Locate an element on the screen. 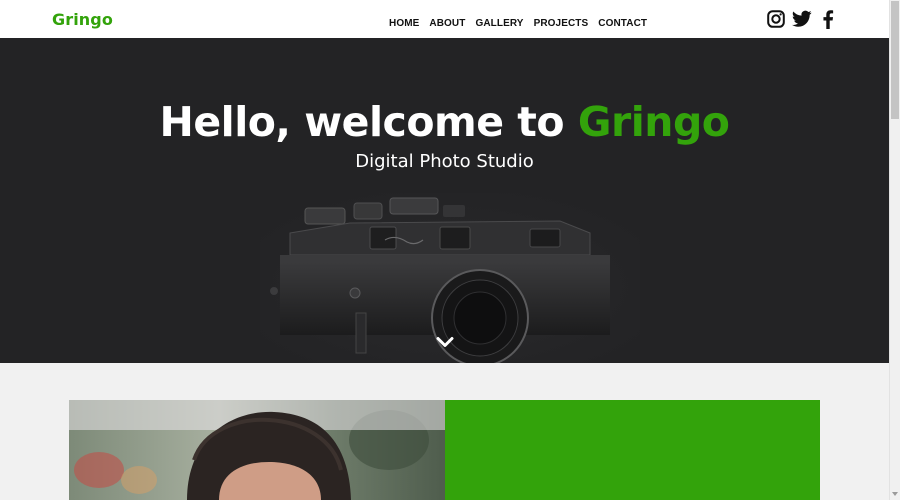 This screenshot has width=900, height=500. nav-item-gallery: GALLERY is located at coordinates (499, 22).